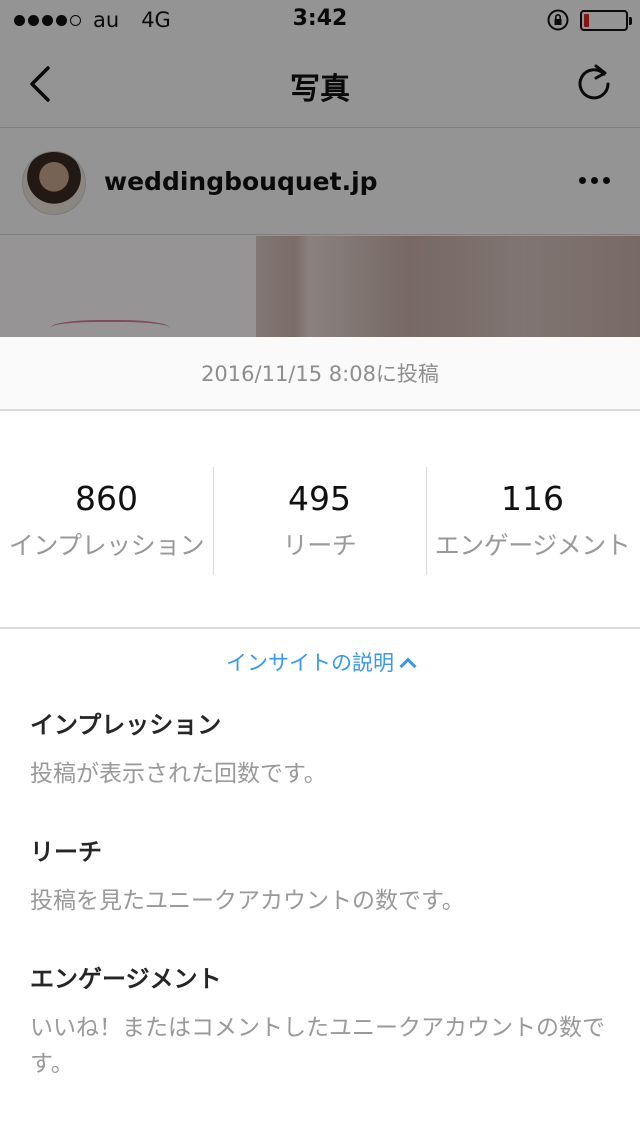 The width and height of the screenshot is (640, 1136). Describe the element at coordinates (532, 545) in the screenshot. I see `metric-label: エンゲージメント` at that location.